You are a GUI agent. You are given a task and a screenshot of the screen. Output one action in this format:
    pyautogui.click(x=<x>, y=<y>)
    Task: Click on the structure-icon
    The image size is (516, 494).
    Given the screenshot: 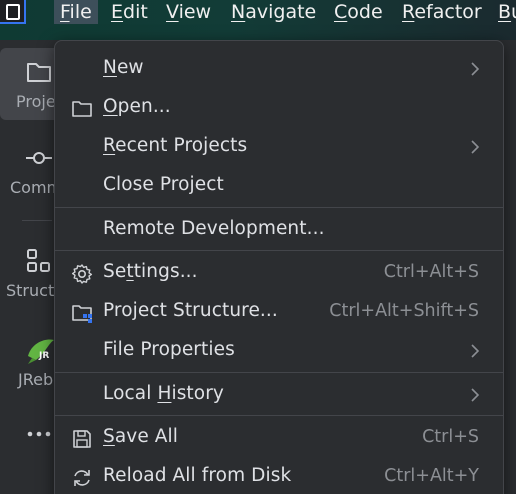 What is the action you would take?
    pyautogui.click(x=38, y=260)
    